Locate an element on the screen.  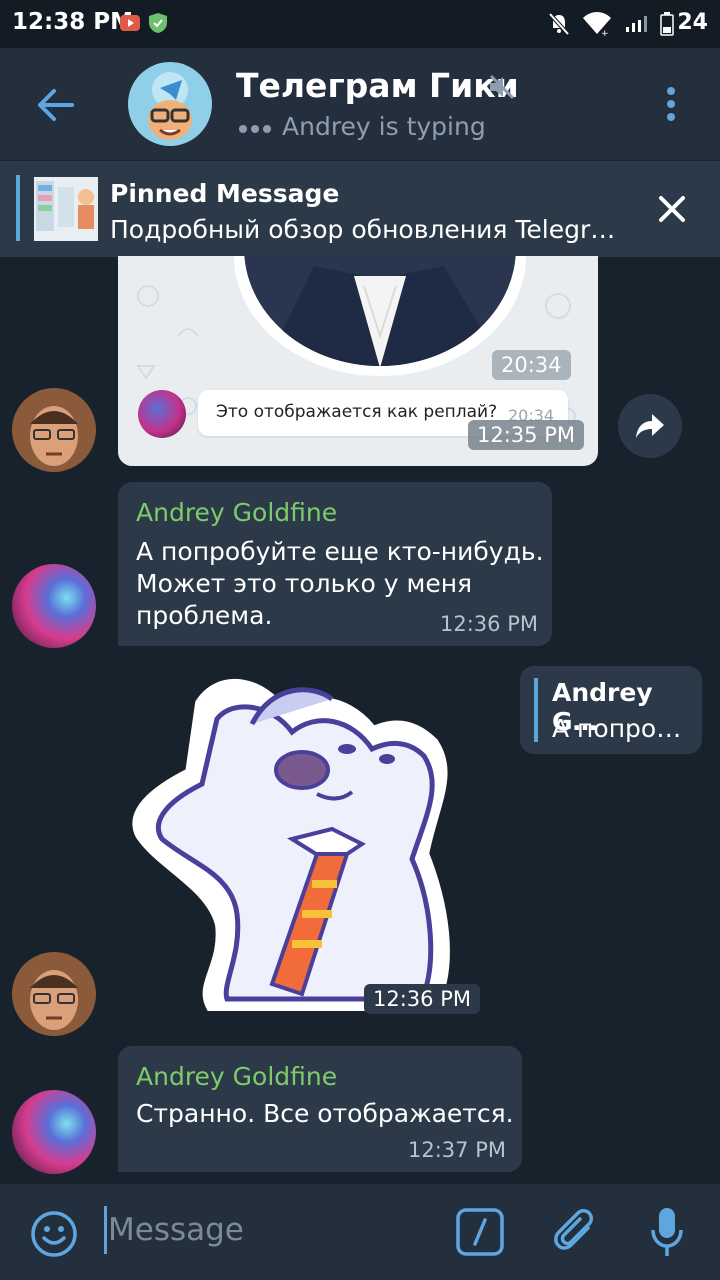
battery-level: 24 is located at coordinates (692, 22).